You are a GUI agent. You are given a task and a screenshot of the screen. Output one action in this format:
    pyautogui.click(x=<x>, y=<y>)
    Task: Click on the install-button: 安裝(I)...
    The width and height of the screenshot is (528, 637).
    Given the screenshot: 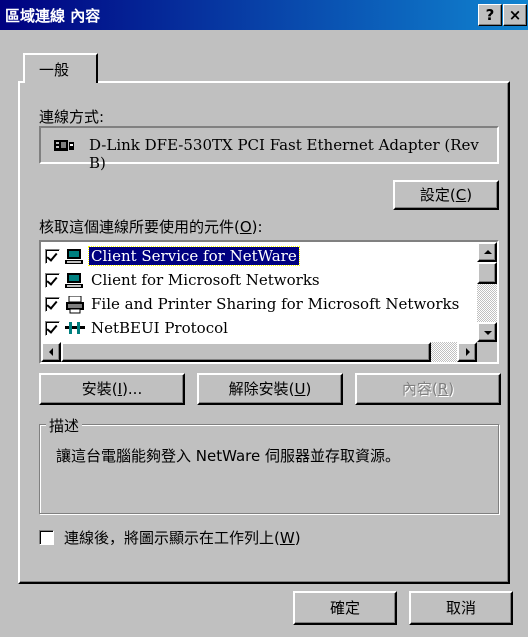 What is the action you would take?
    pyautogui.click(x=112, y=389)
    